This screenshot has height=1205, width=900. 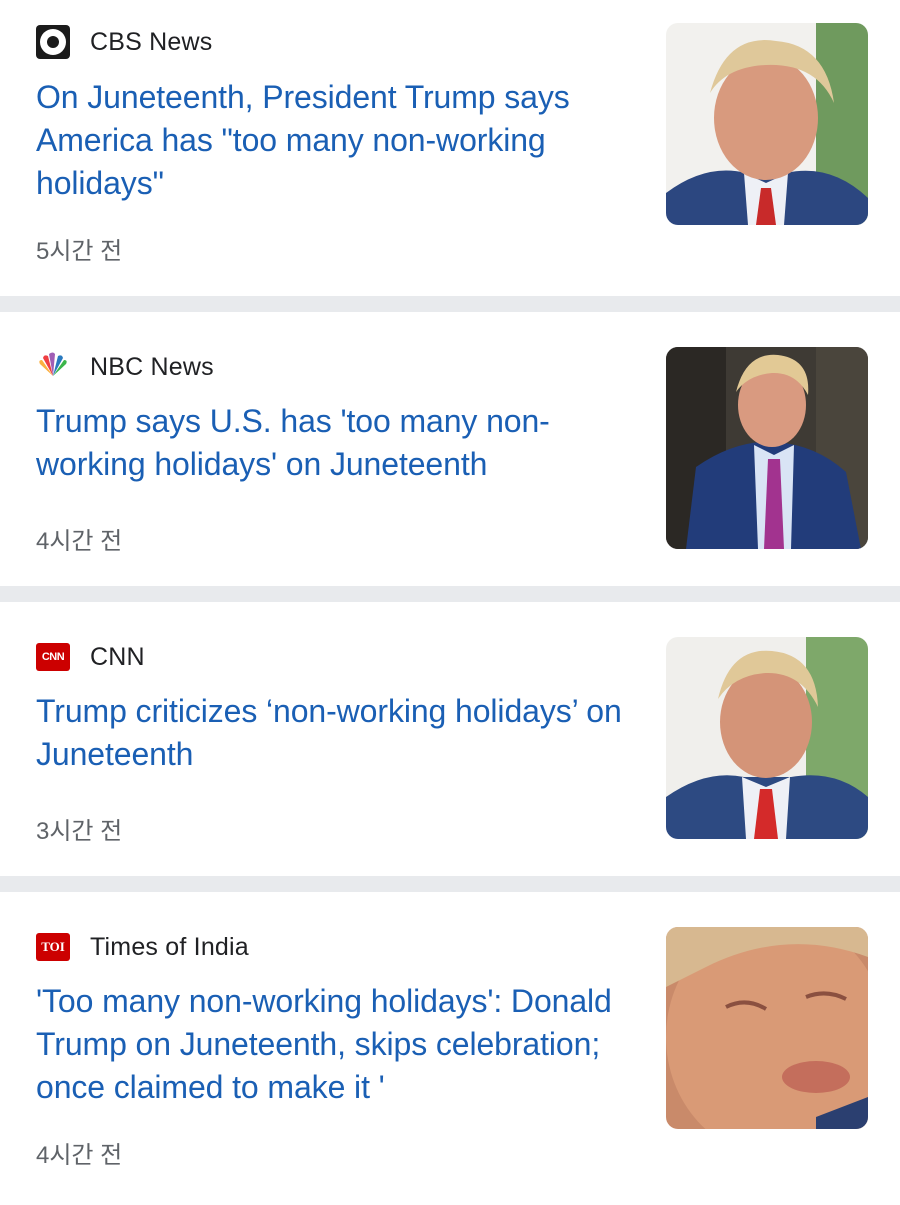 I want to click on source-name: NBC News, so click(x=152, y=366).